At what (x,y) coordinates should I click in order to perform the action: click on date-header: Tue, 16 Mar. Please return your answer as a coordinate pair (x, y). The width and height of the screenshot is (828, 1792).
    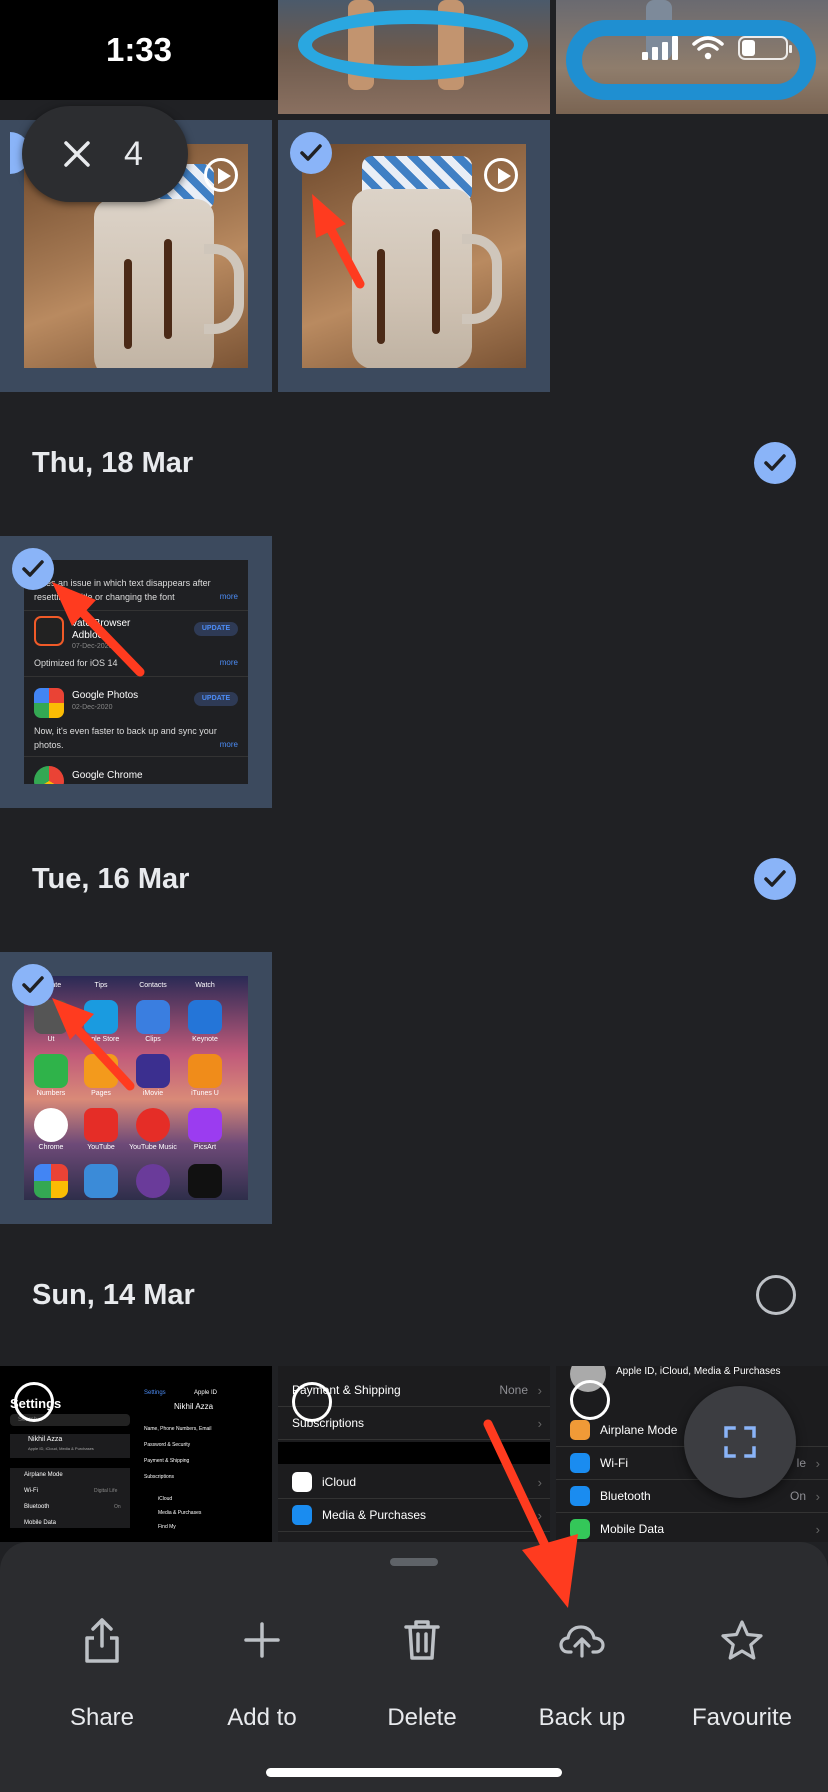
    Looking at the image, I should click on (414, 879).